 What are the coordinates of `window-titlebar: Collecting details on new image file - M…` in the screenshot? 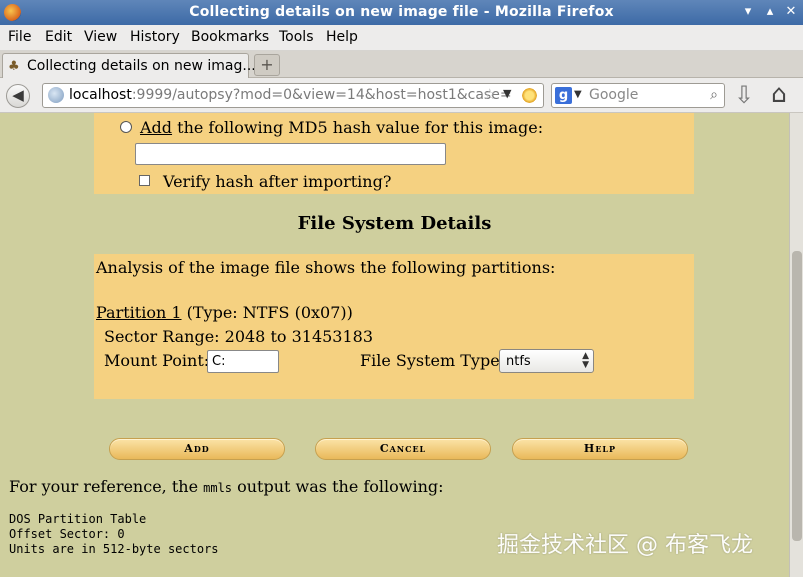 It's located at (401, 12).